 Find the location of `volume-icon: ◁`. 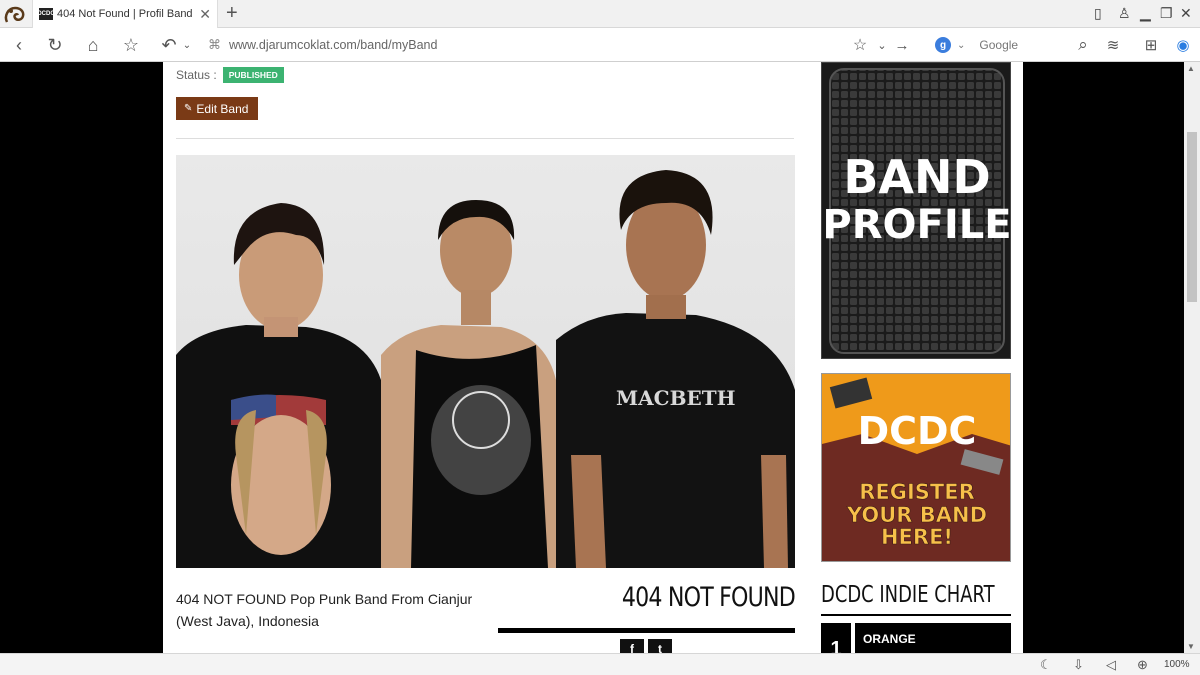

volume-icon: ◁ is located at coordinates (1111, 665).